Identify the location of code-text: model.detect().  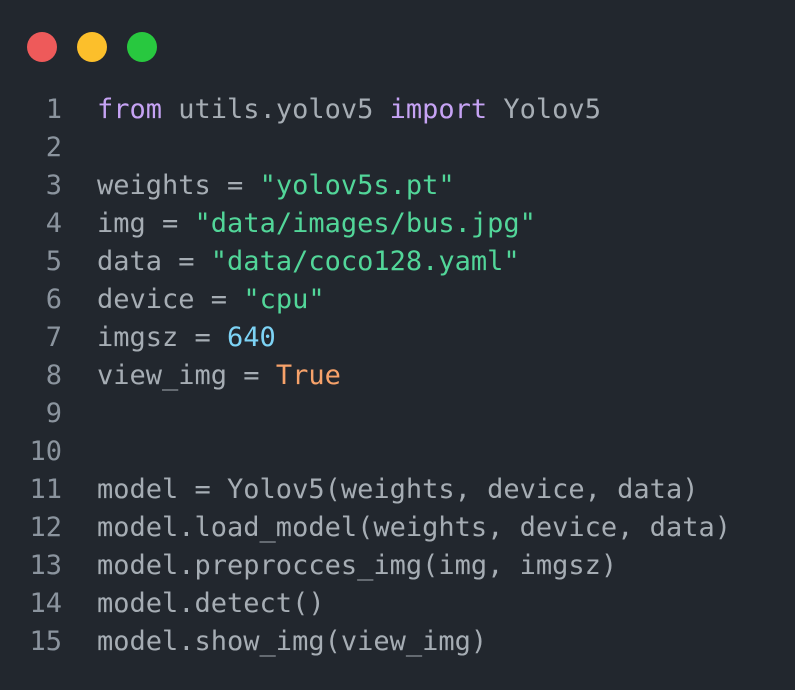
(211, 604).